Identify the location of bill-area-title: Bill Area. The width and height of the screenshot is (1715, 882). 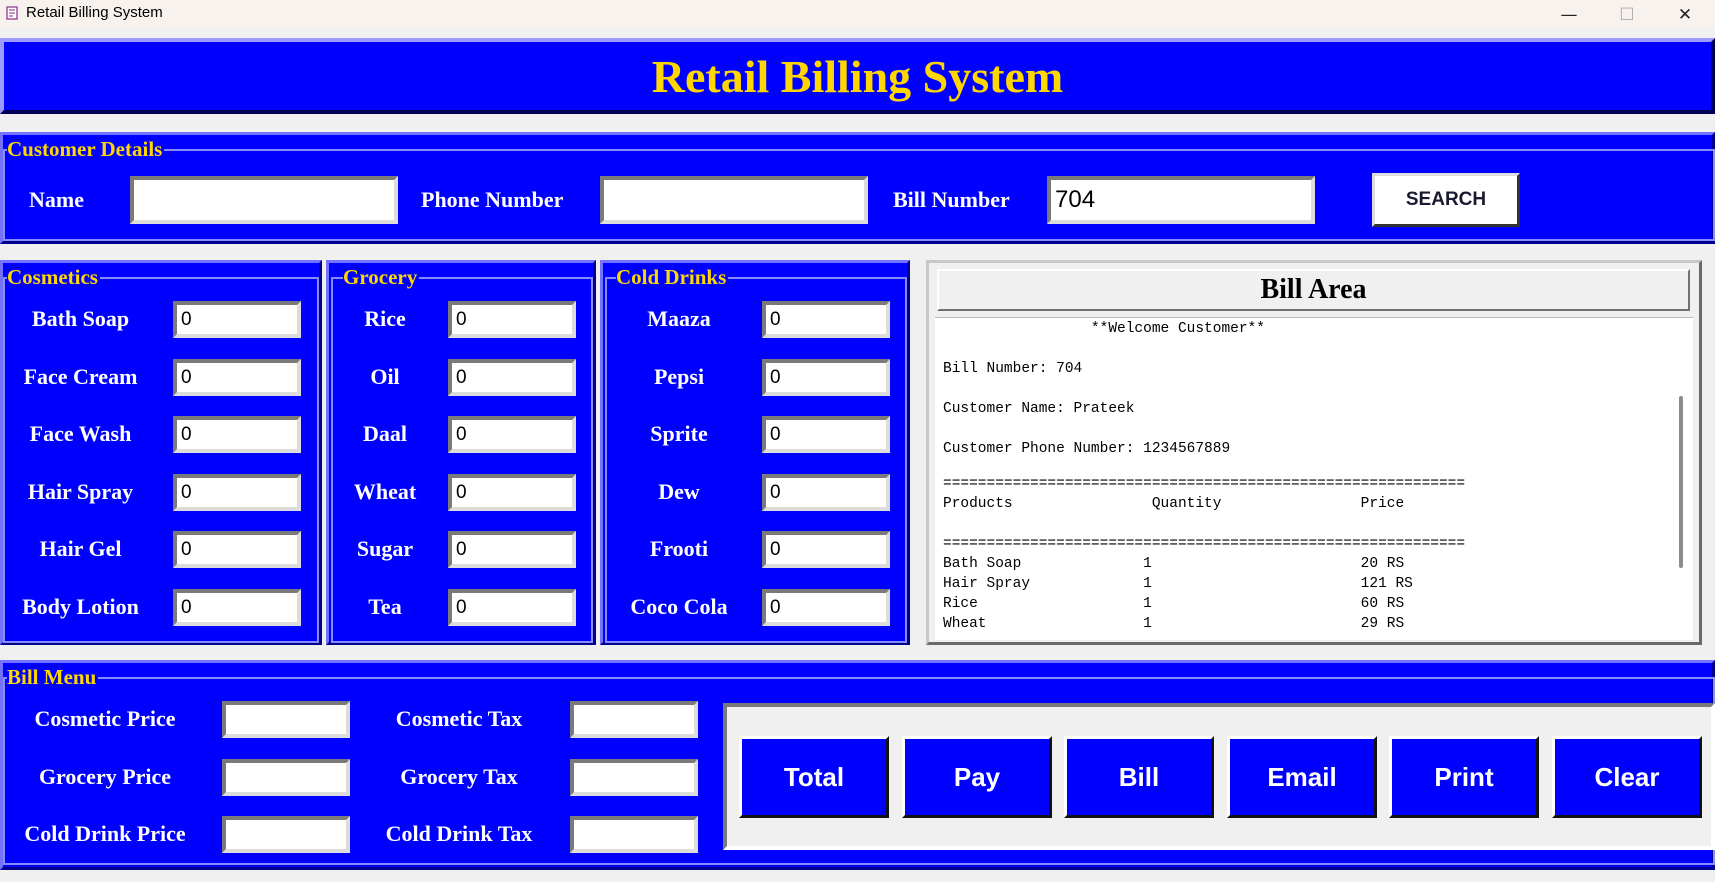
(1313, 290).